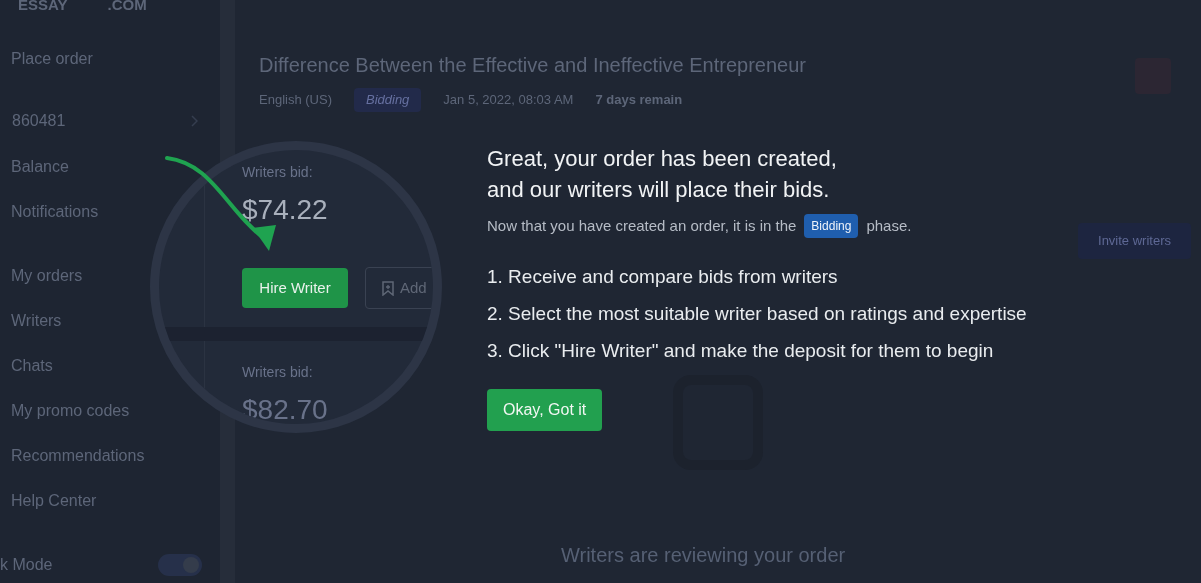  I want to click on nav-link: My orders, so click(47, 276).